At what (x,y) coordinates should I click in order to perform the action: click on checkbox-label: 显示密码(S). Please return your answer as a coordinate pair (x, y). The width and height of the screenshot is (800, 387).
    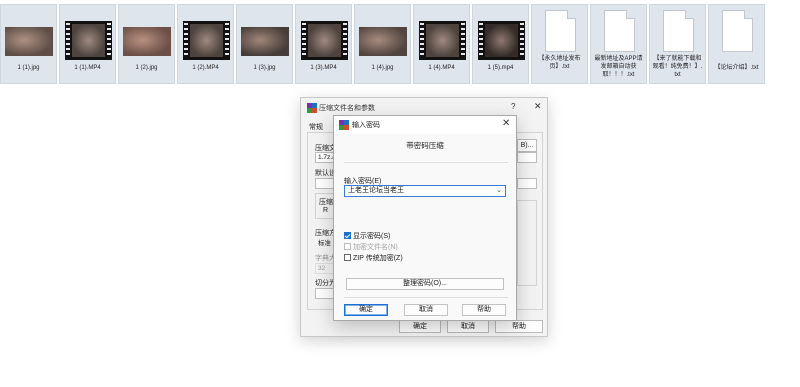
    Looking at the image, I should click on (372, 236).